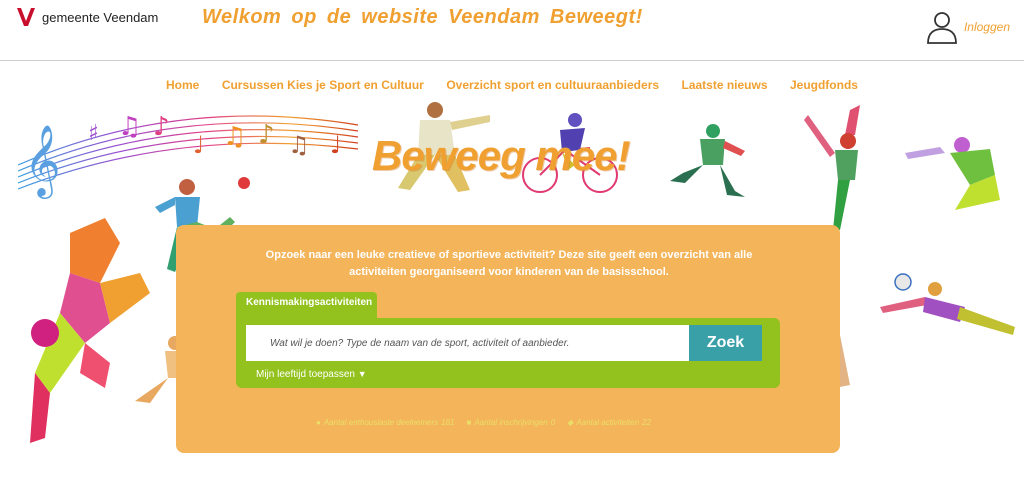 The height and width of the screenshot is (477, 1024). I want to click on stat-activities-value: 22, so click(646, 422).